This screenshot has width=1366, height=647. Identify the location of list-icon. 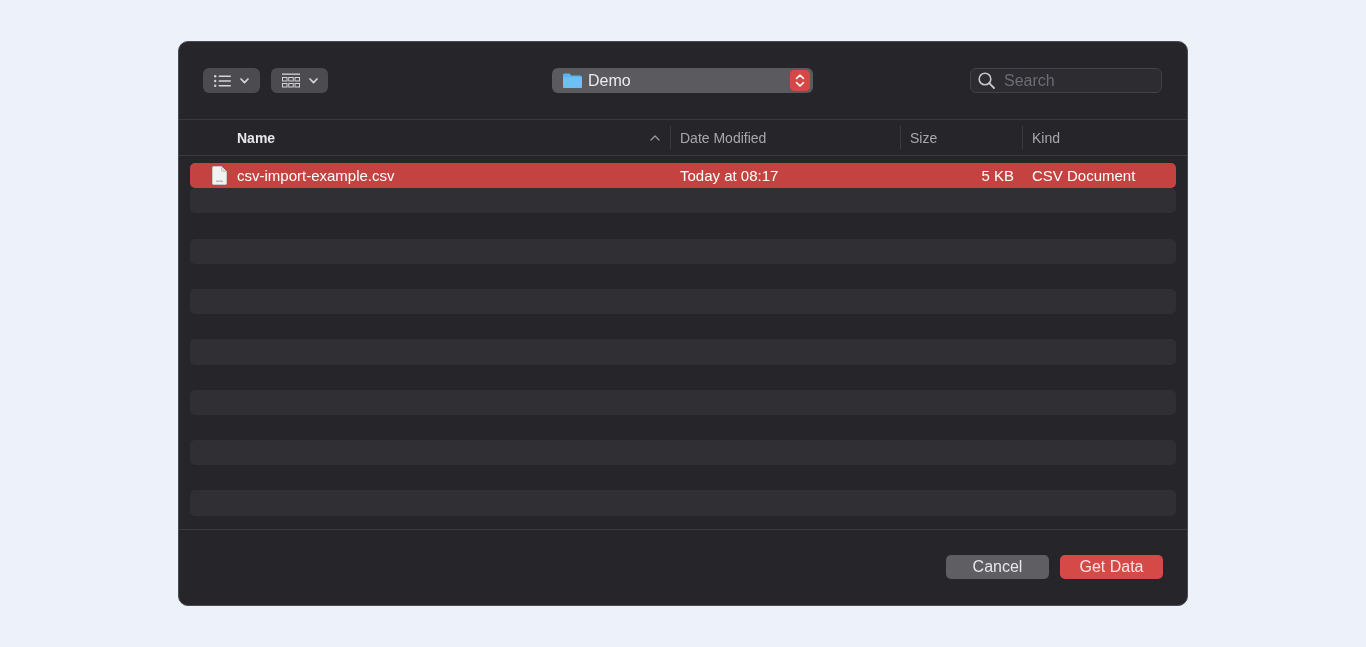
(222, 80).